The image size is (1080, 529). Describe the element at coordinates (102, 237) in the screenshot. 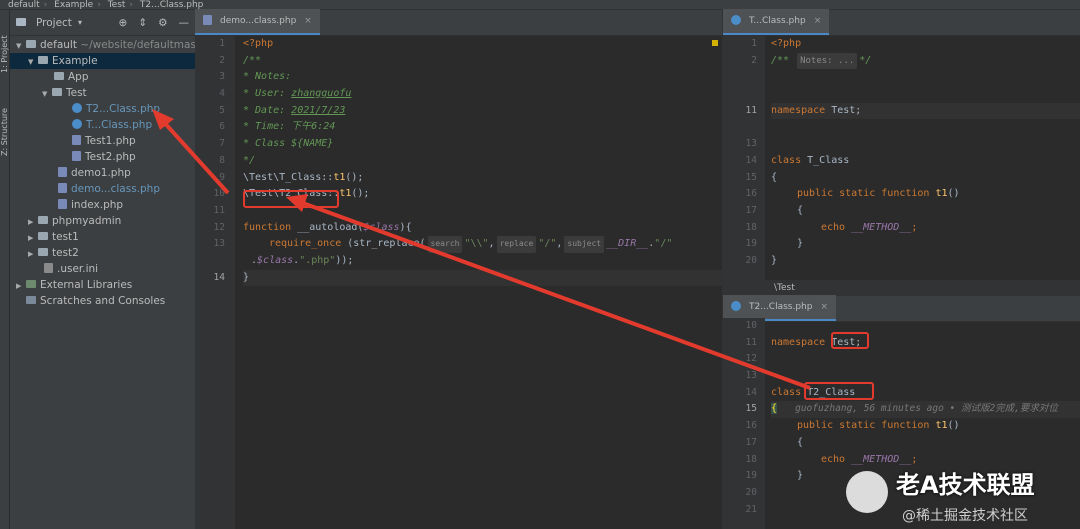

I see `tree-item-test1-folder: ▶ test1` at that location.